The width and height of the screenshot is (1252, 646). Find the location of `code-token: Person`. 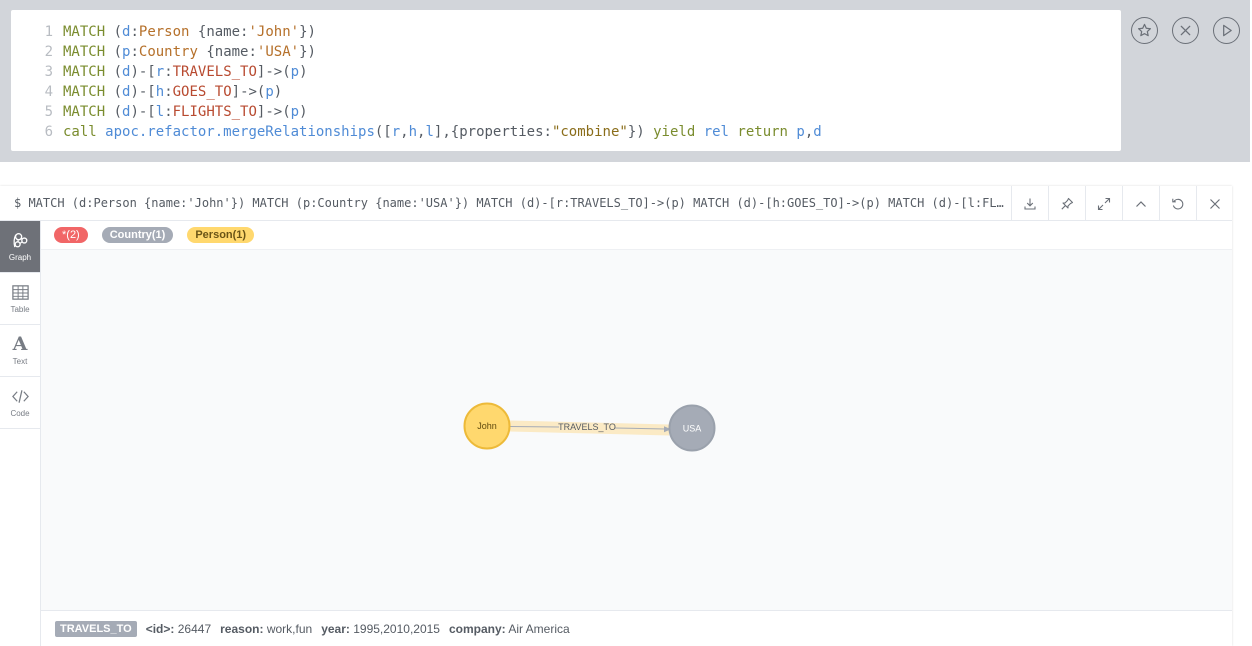

code-token: Person is located at coordinates (164, 32).